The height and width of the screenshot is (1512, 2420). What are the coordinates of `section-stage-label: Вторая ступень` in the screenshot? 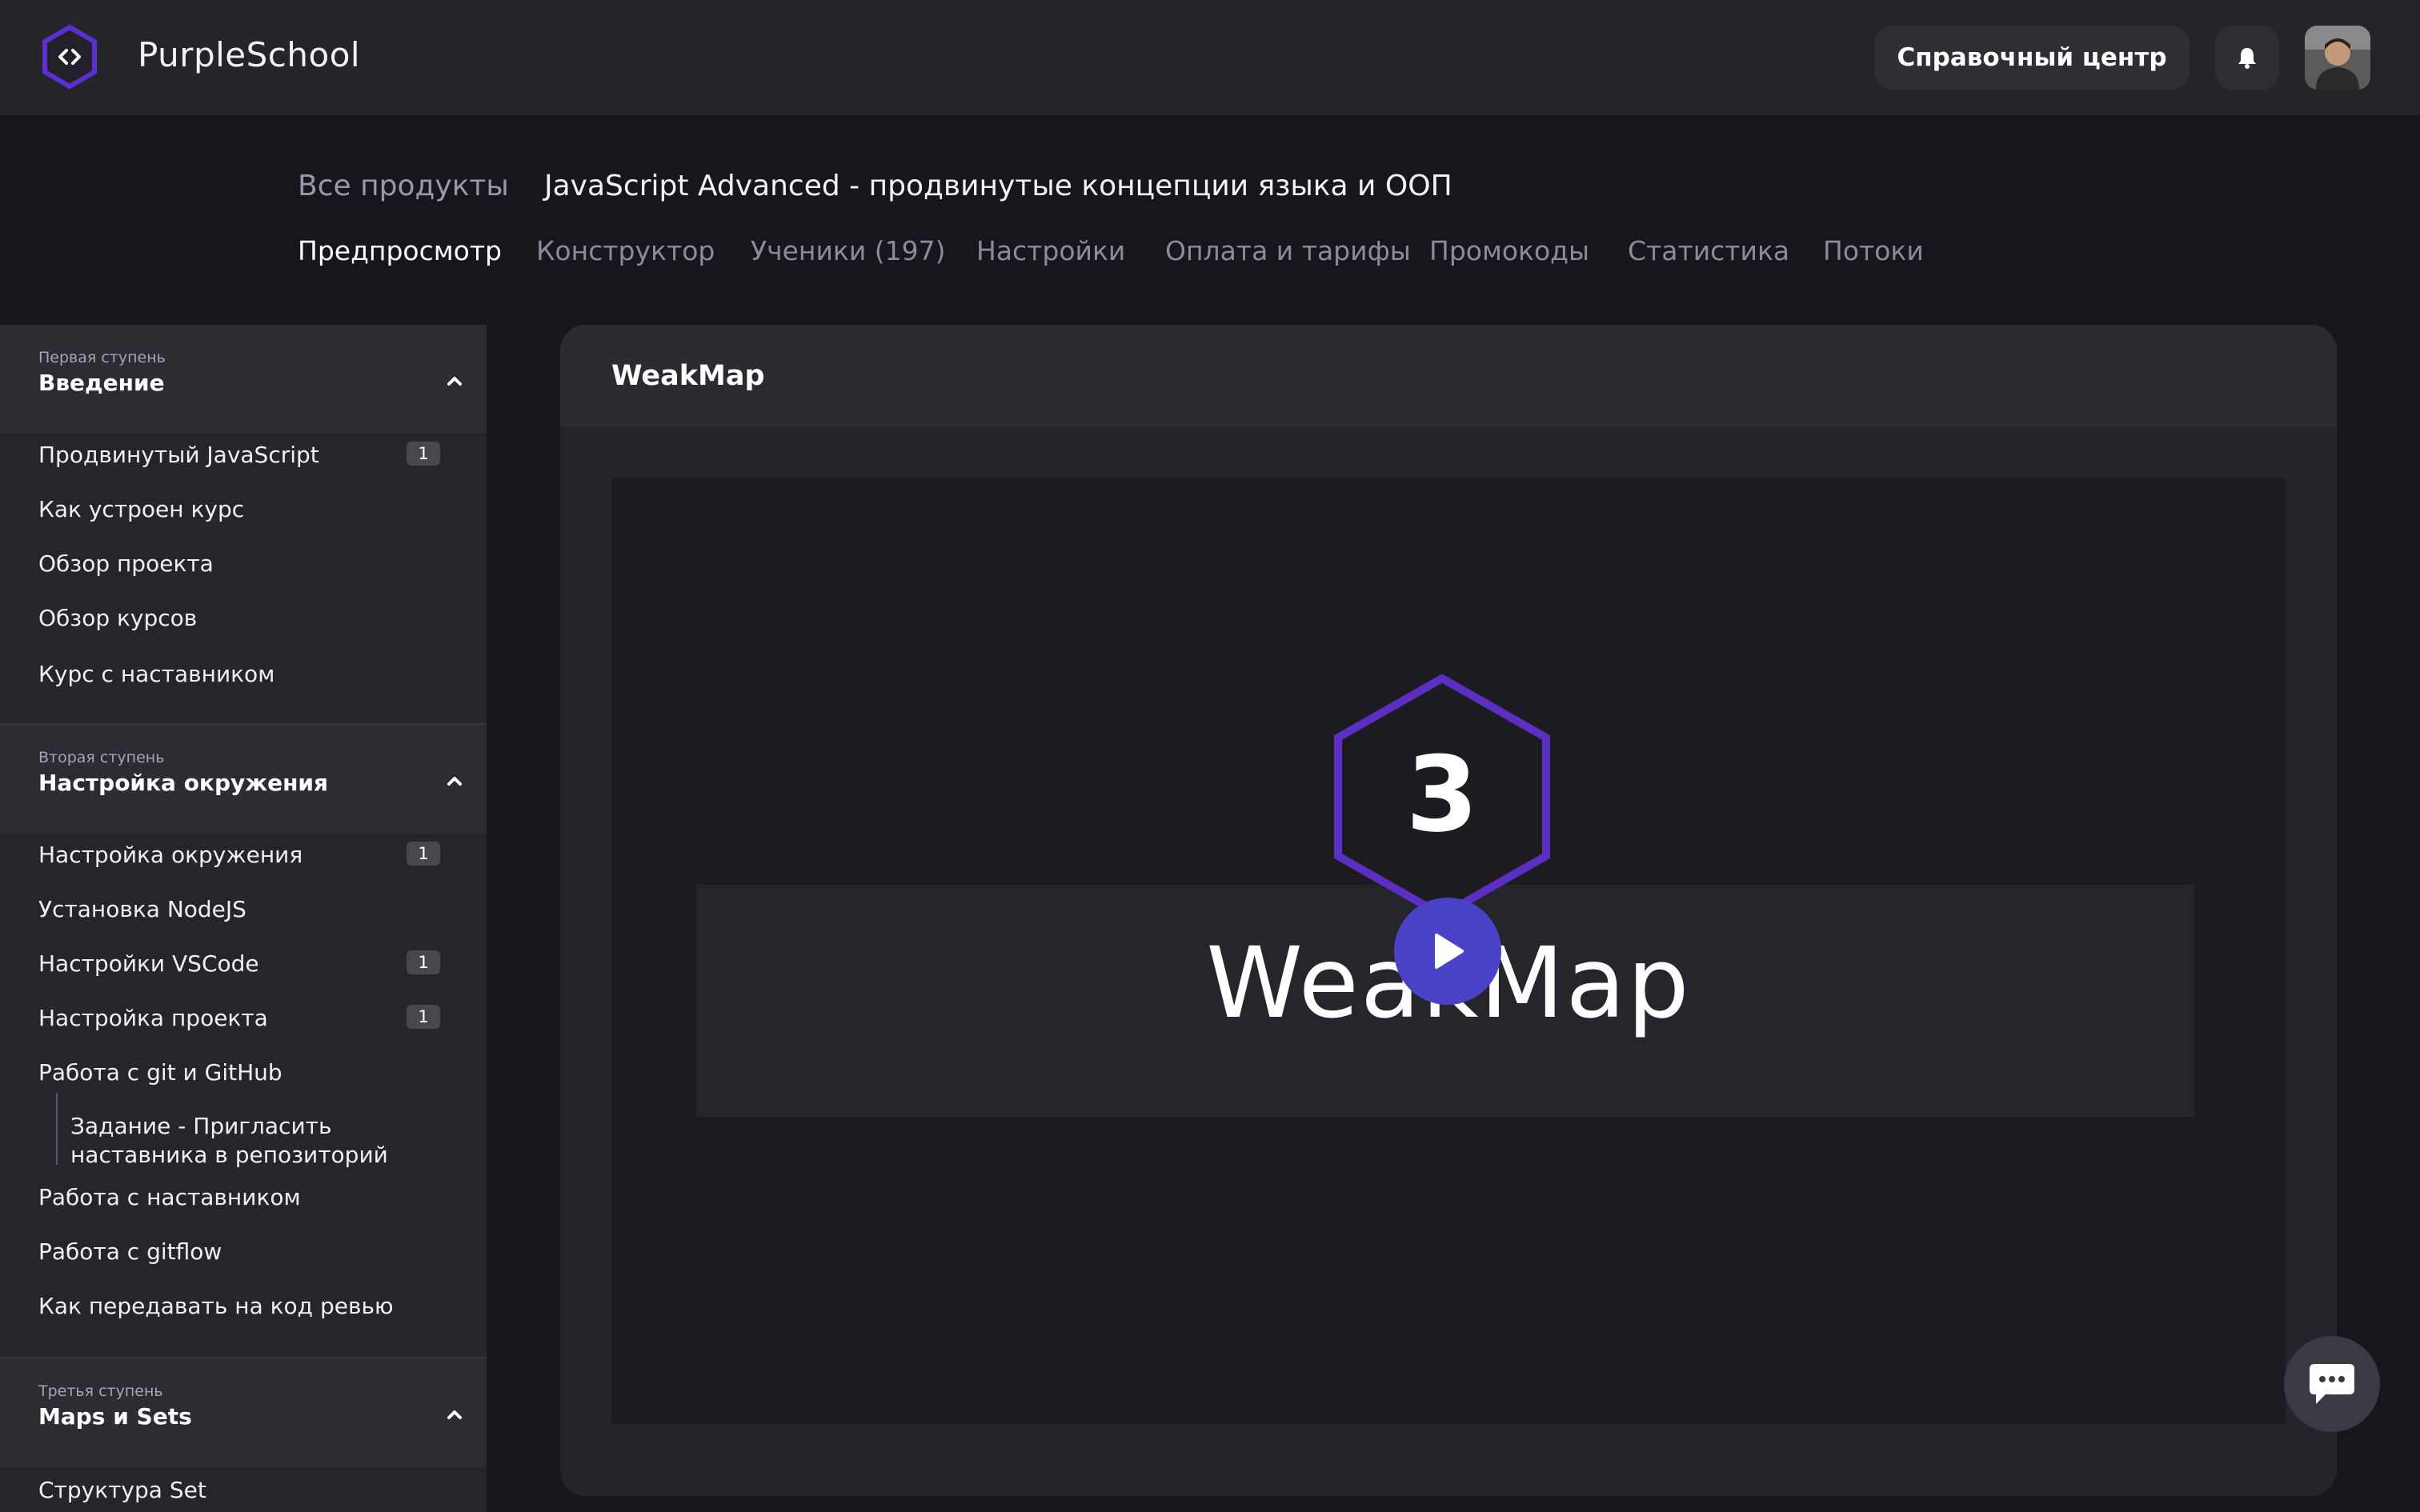 It's located at (101, 757).